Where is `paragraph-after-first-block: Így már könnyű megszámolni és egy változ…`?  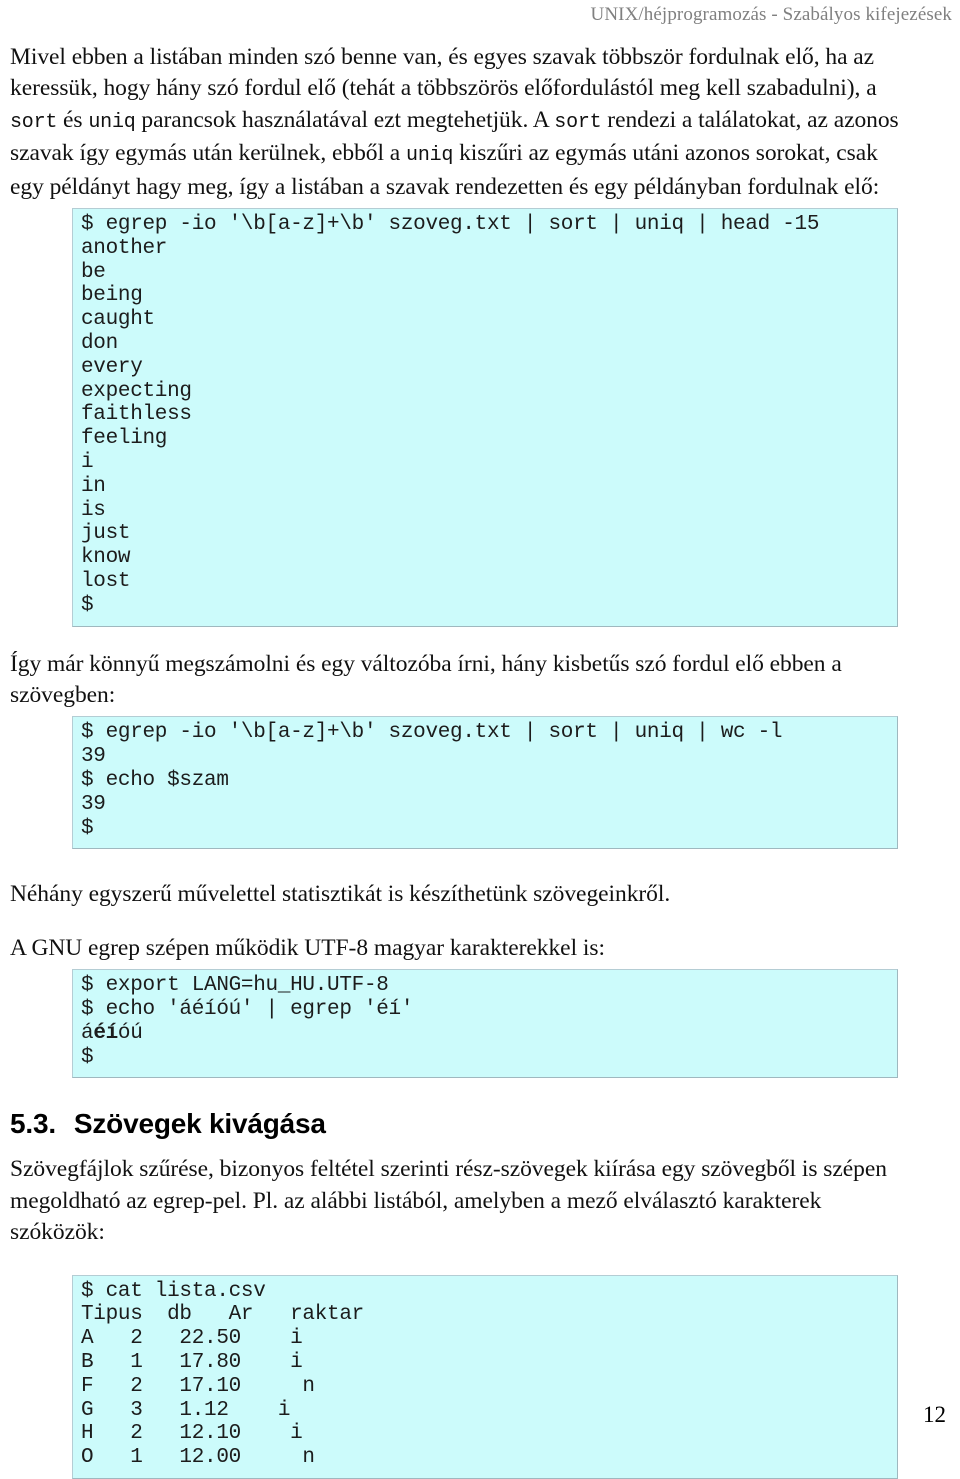
paragraph-after-first-block: Így már könnyű megszámolni és egy változ… is located at coordinates (426, 679).